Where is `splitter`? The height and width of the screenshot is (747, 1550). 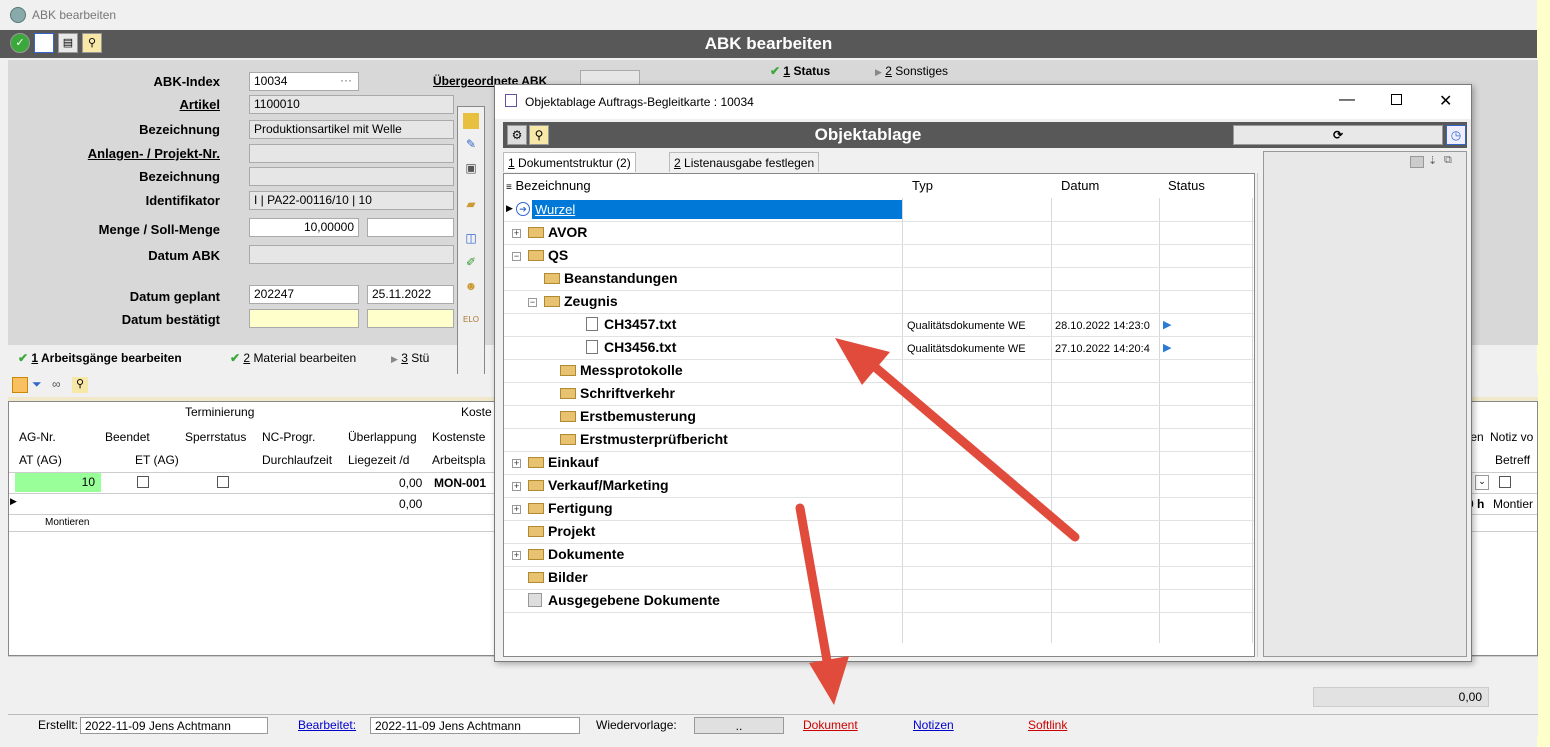 splitter is located at coordinates (1259, 415).